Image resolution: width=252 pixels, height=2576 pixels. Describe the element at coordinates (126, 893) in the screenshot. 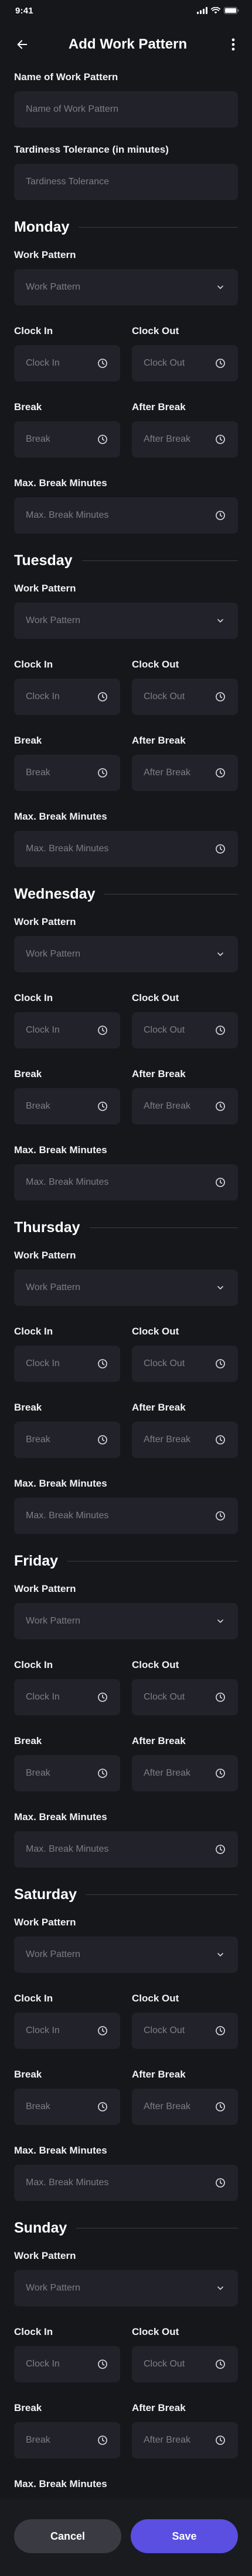

I see `day-header: Wednesday` at that location.